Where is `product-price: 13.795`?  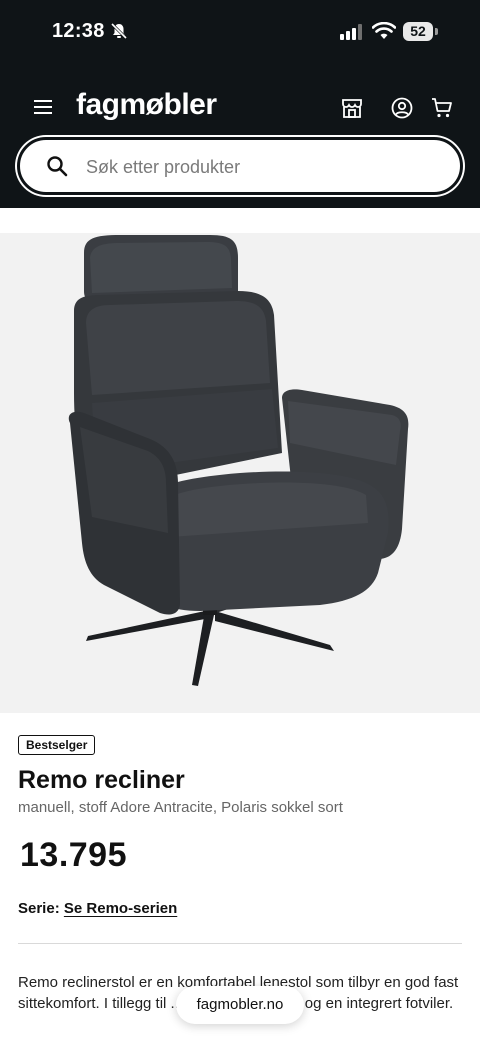 product-price: 13.795 is located at coordinates (73, 855).